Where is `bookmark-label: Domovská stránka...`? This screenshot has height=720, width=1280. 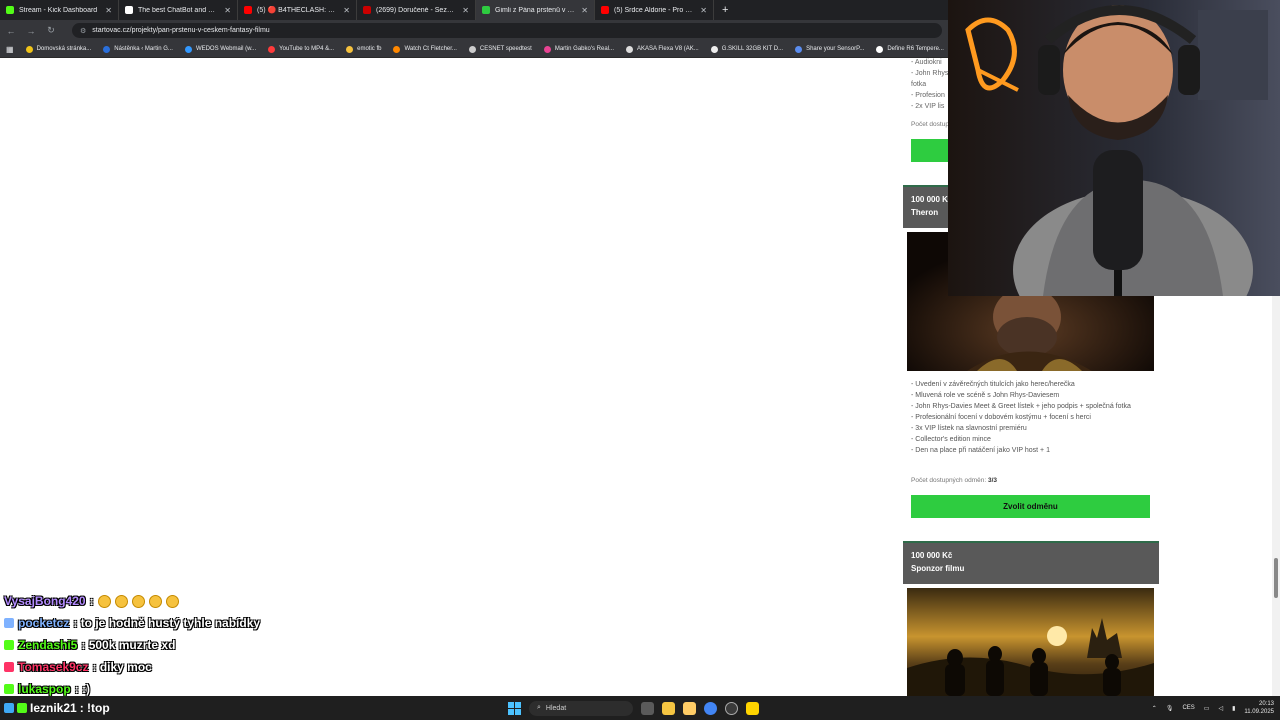 bookmark-label: Domovská stránka... is located at coordinates (64, 49).